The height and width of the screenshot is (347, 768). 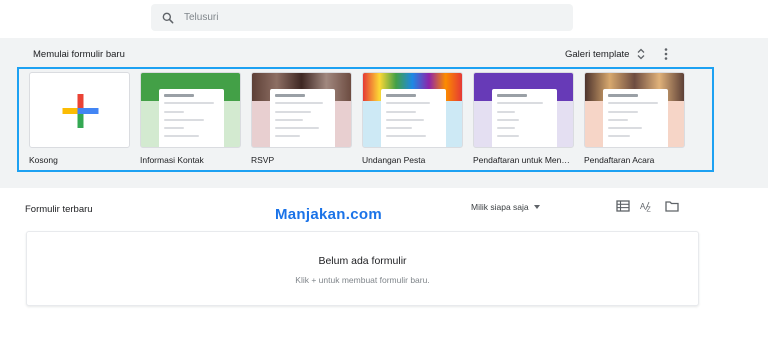 I want to click on svg-text: A, so click(x=643, y=206).